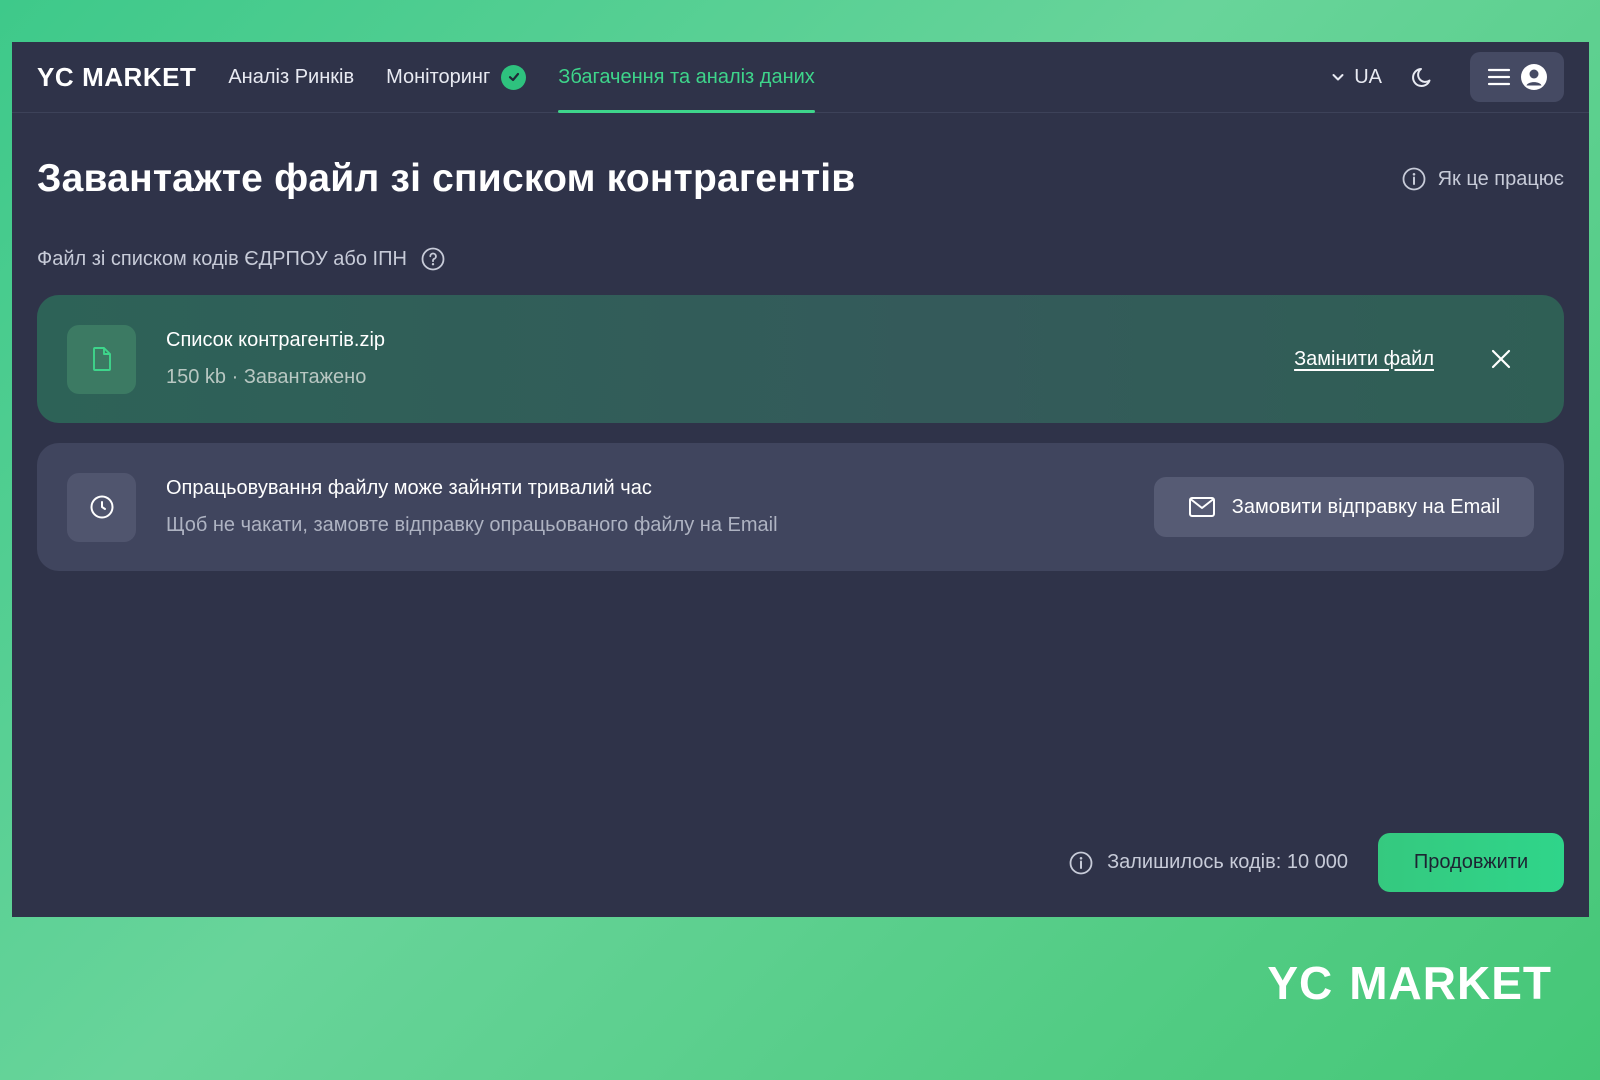  What do you see at coordinates (101, 359) in the screenshot?
I see `document-icon` at bounding box center [101, 359].